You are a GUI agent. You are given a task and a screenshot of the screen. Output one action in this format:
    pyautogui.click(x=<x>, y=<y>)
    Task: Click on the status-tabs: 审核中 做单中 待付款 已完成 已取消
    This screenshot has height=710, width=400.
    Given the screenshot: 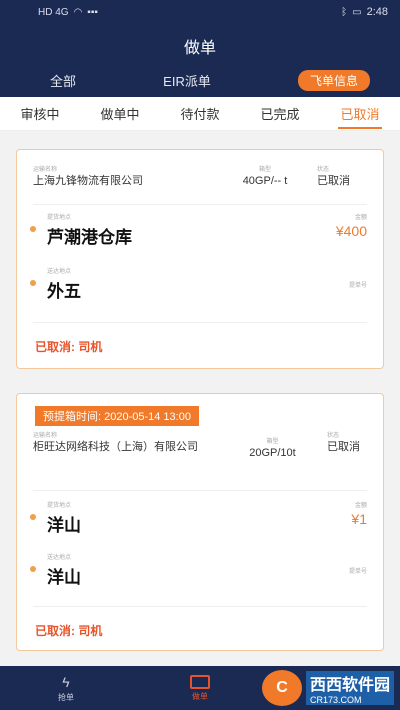 What is the action you would take?
    pyautogui.click(x=200, y=114)
    